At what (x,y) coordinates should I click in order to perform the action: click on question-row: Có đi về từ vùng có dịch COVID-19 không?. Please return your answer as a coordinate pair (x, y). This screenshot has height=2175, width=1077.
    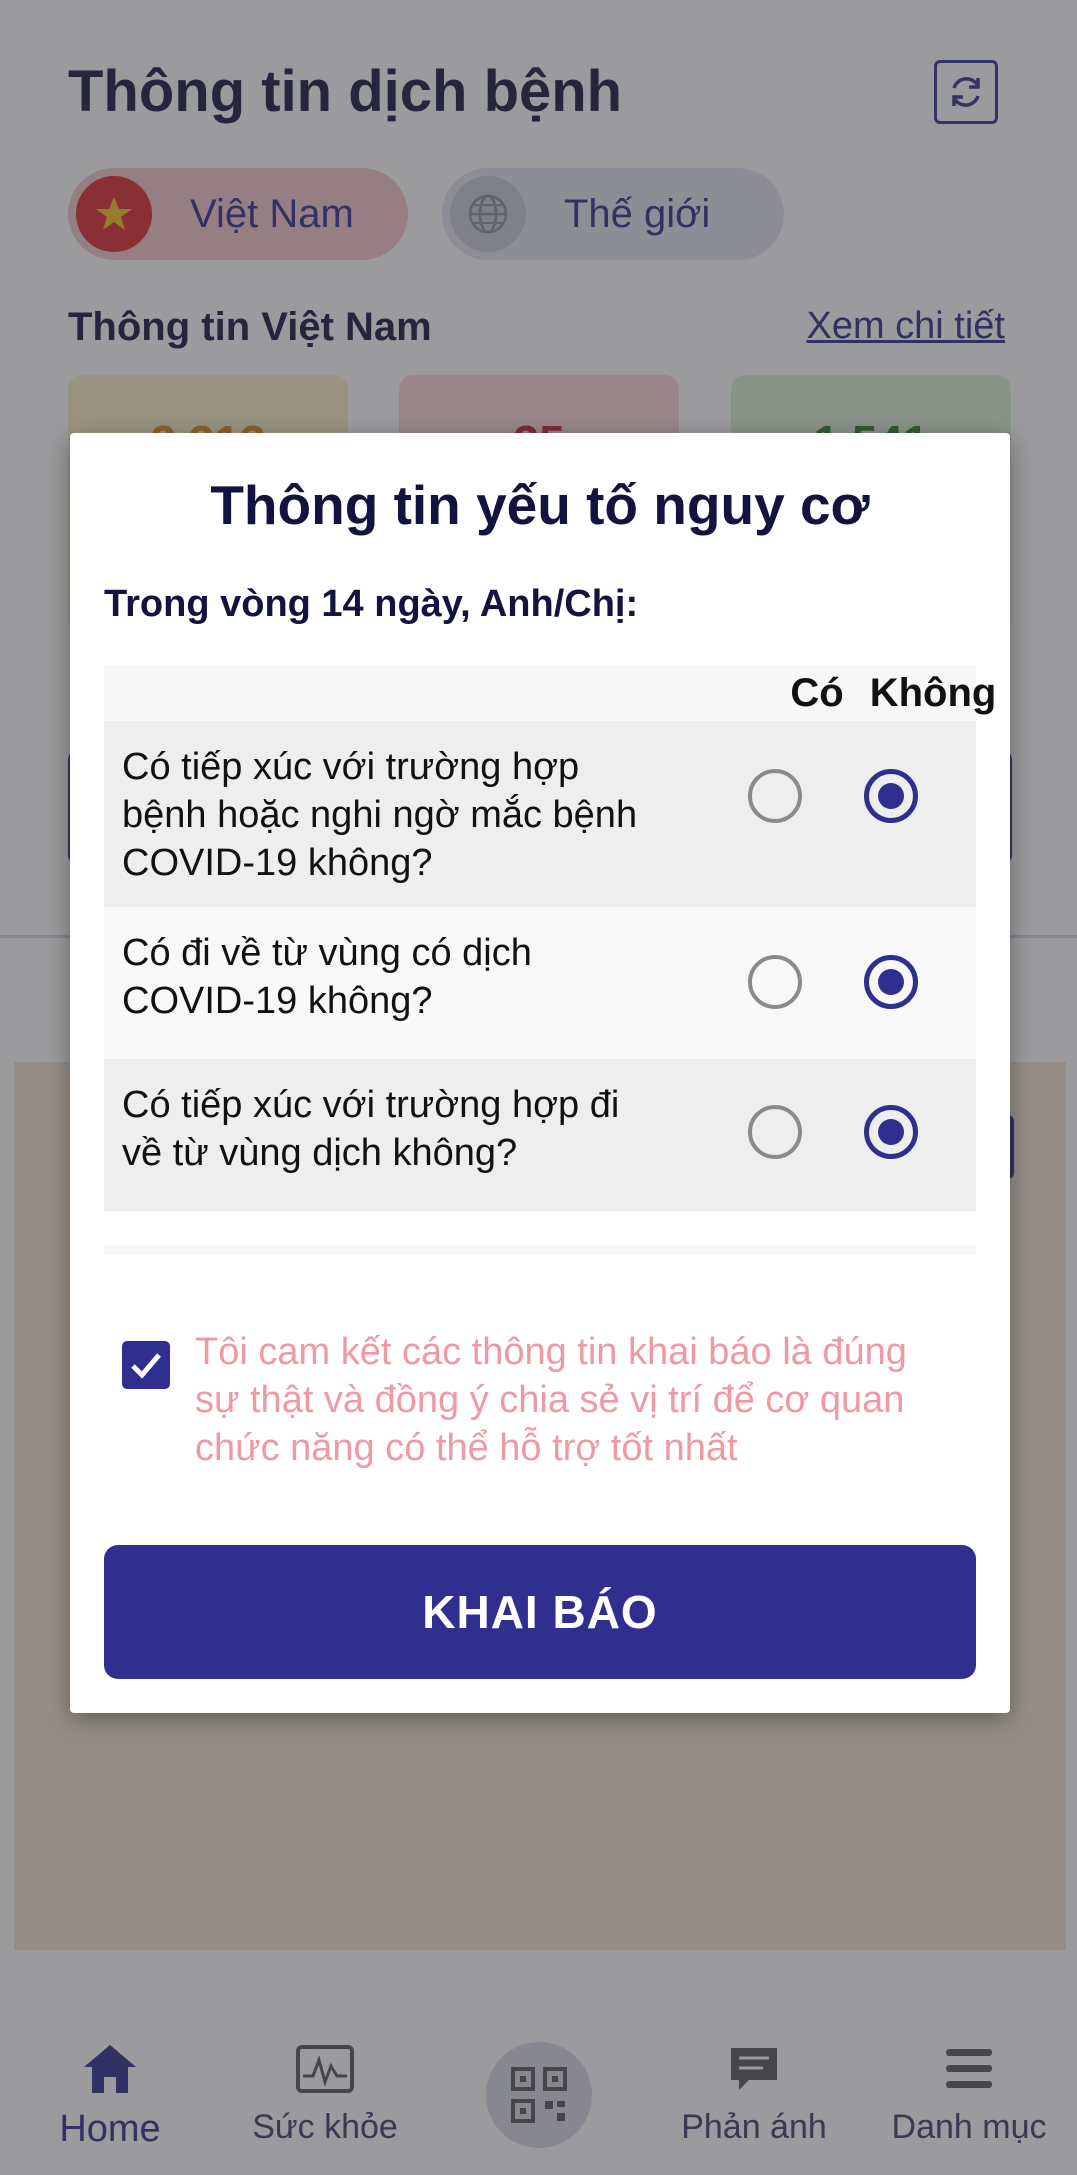
    Looking at the image, I should click on (540, 983).